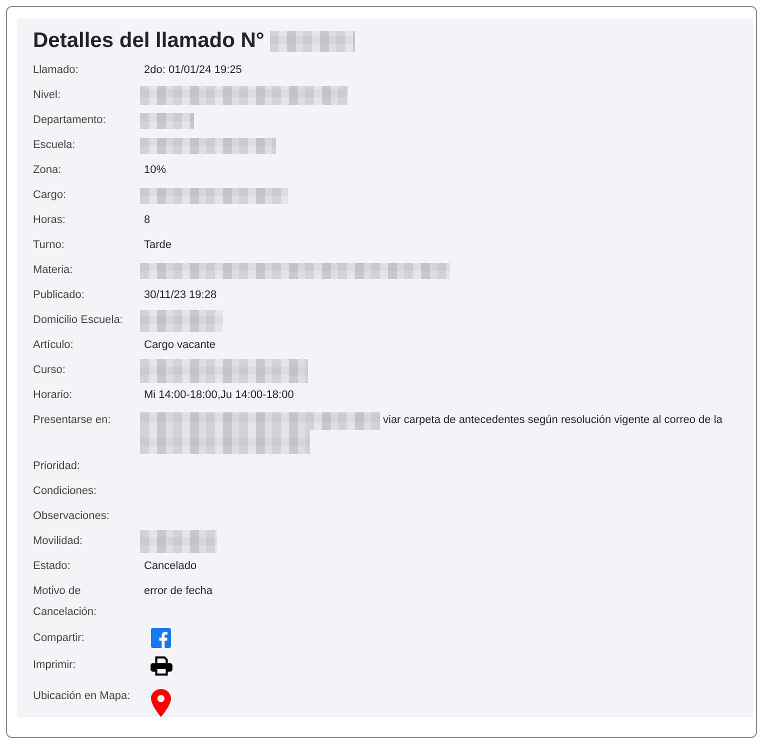 The height and width of the screenshot is (744, 762). Describe the element at coordinates (219, 395) in the screenshot. I see `field-value: Mi 14:00-18:00,Ju 14:00-18:00` at that location.